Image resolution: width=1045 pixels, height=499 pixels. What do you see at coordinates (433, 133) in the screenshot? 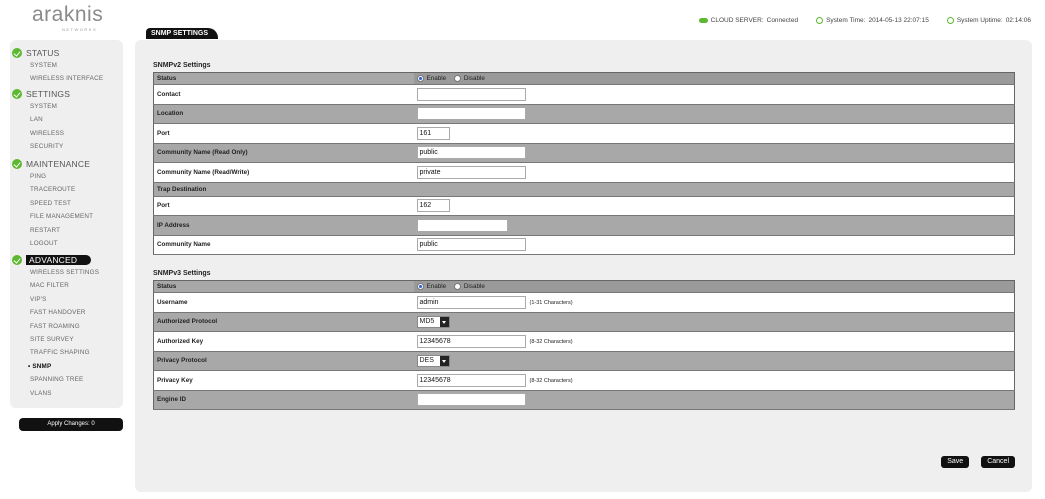
I see `port-input: 161` at bounding box center [433, 133].